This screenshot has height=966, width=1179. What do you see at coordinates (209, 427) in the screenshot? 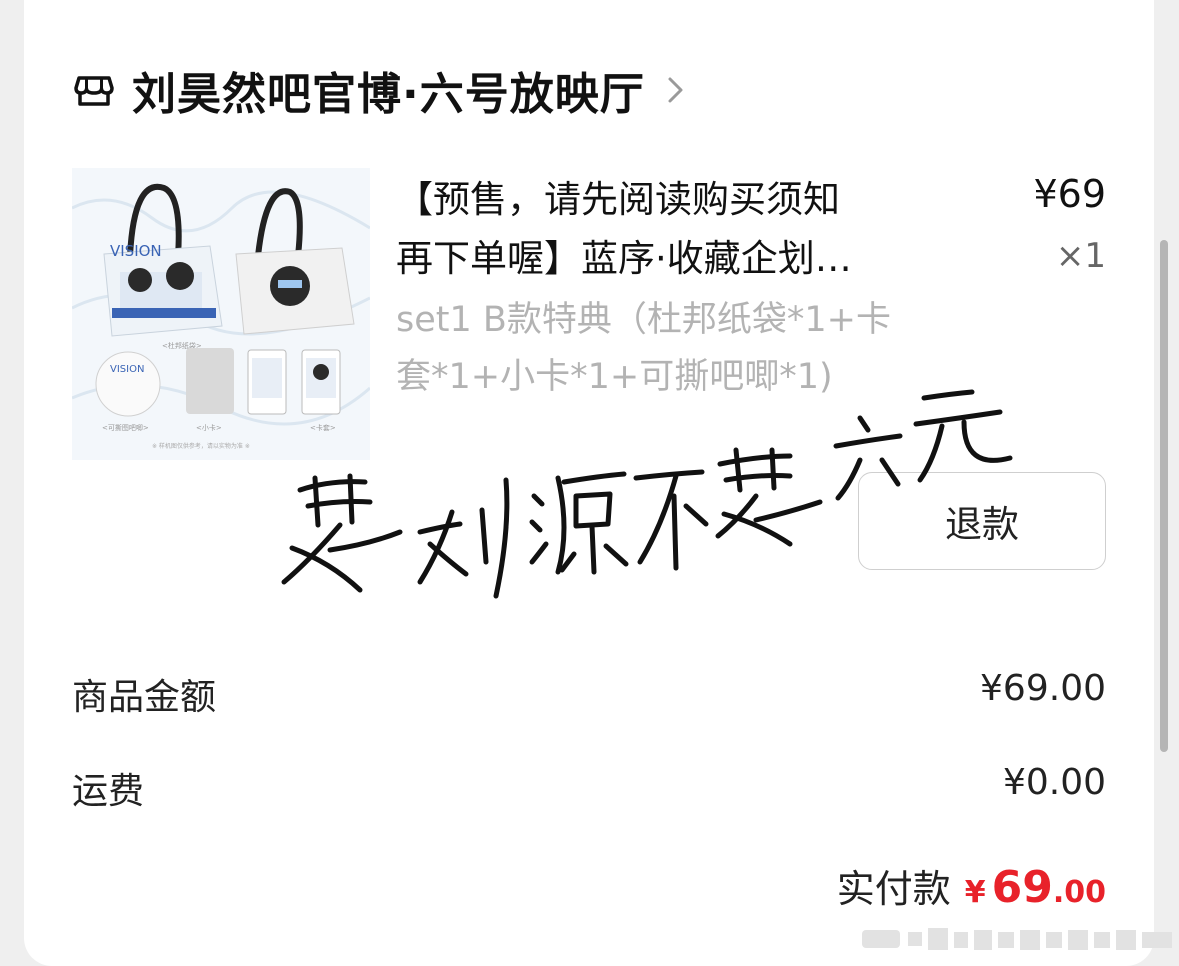
I see `thumb-caption-card: <小卡>` at bounding box center [209, 427].